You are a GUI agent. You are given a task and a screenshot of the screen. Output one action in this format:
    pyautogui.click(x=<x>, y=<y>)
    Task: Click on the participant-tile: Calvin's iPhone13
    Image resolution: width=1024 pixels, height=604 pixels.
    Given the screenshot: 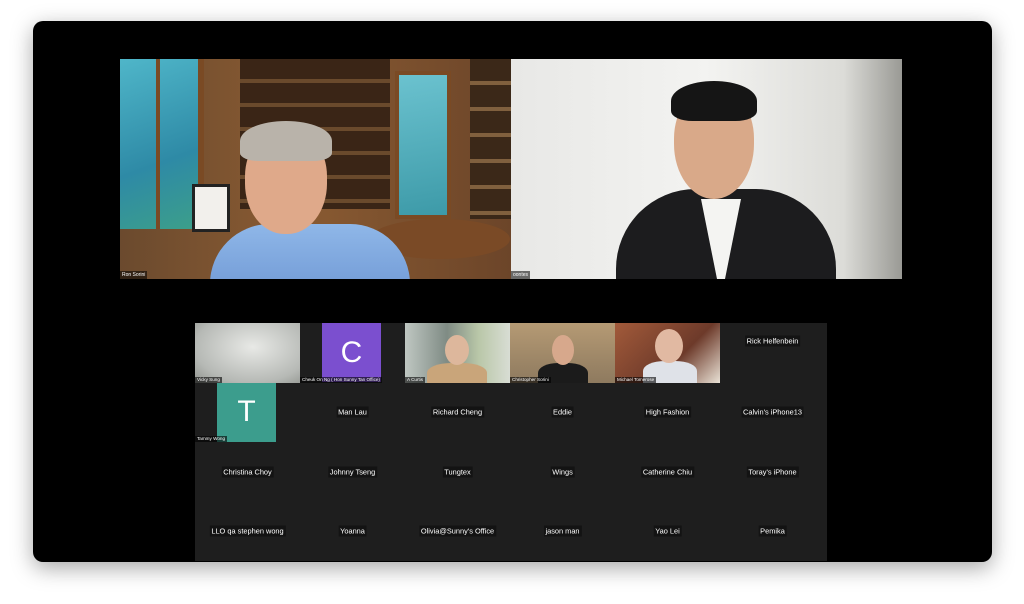 What is the action you would take?
    pyautogui.click(x=772, y=412)
    